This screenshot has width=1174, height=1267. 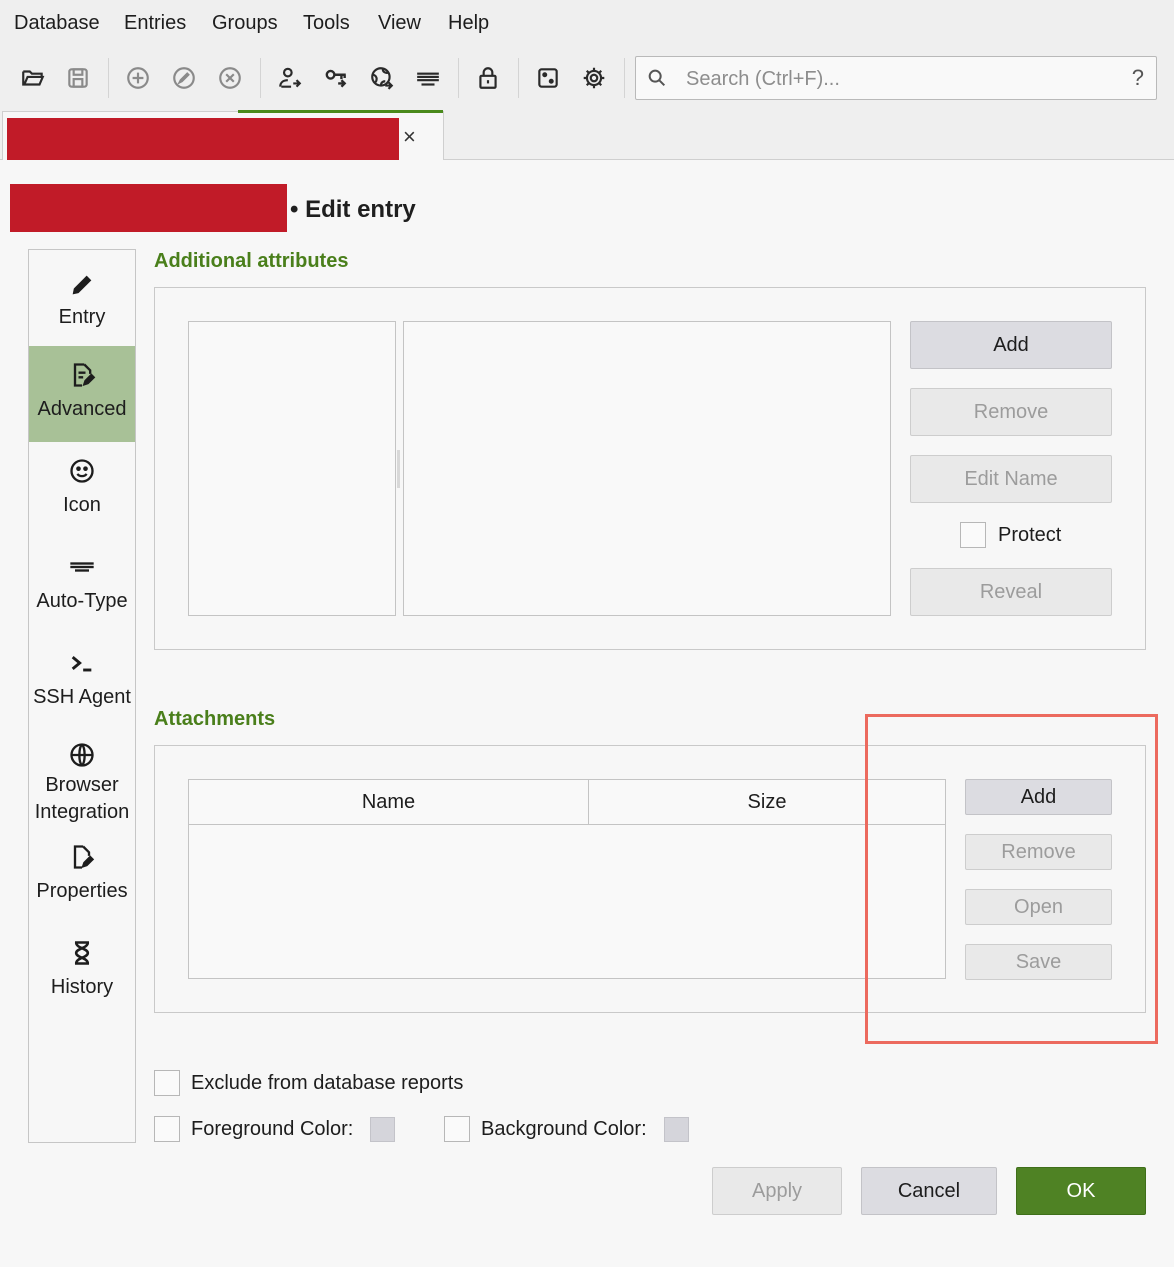 What do you see at coordinates (336, 78) in the screenshot?
I see `copy-password-icon` at bounding box center [336, 78].